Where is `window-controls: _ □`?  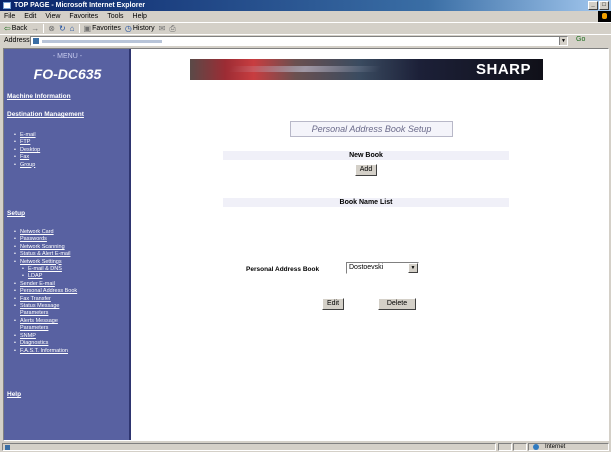 window-controls: _ □ is located at coordinates (598, 5).